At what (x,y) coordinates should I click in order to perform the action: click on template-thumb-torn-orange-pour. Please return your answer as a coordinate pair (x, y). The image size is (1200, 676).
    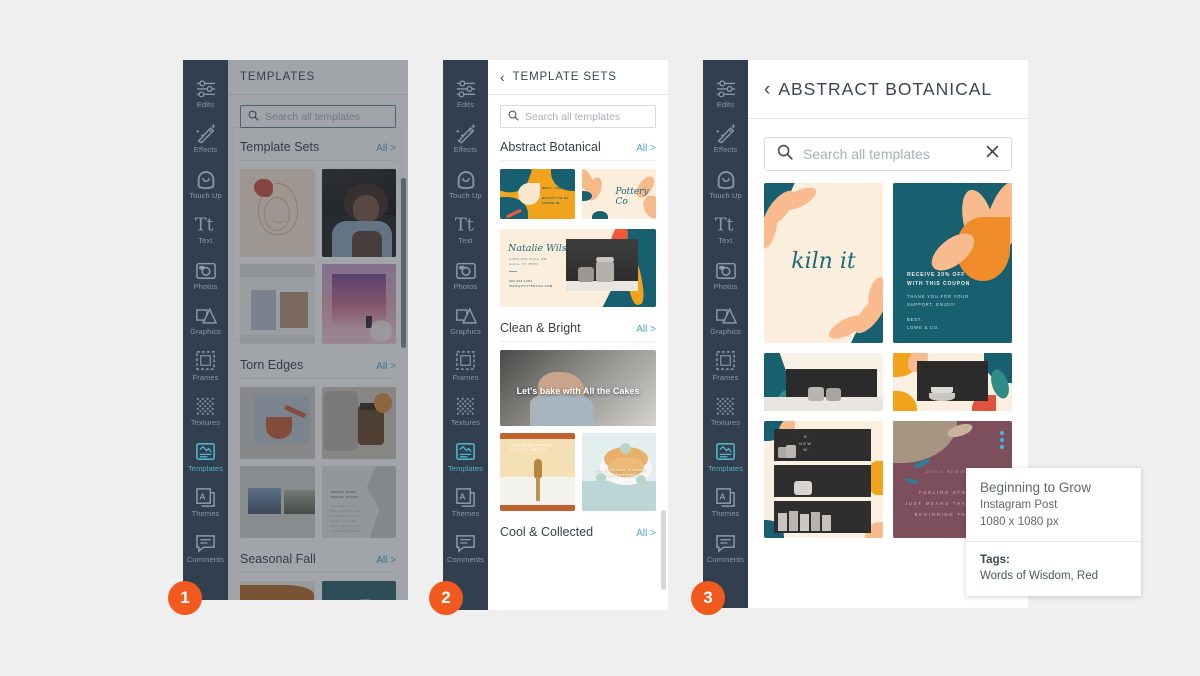
    Looking at the image, I should click on (277, 423).